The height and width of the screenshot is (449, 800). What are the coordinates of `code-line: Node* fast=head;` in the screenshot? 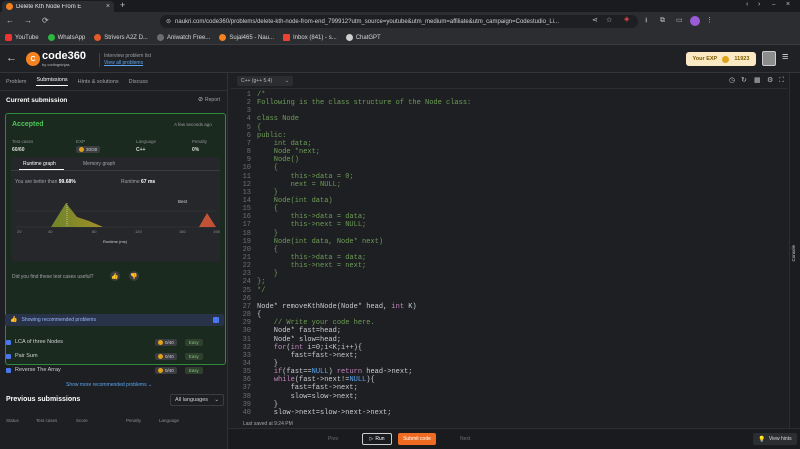 It's located at (299, 331).